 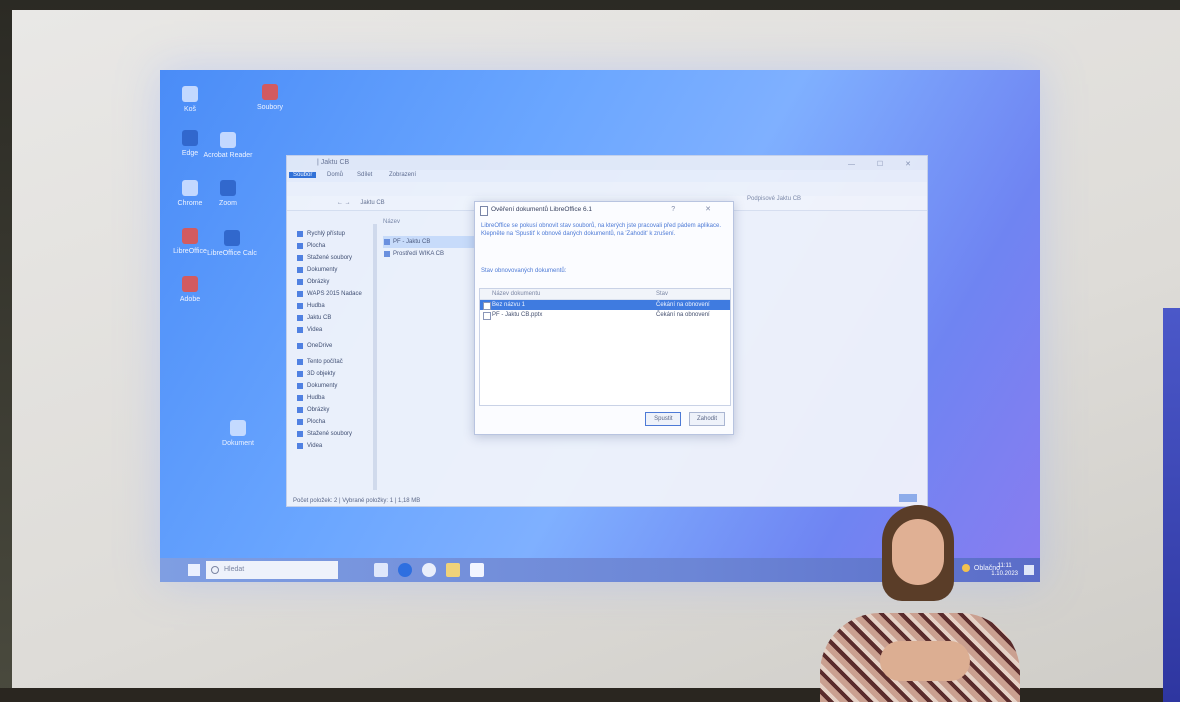 I want to click on nav-item: WAPS 2015 Nadace, so click(x=333, y=294).